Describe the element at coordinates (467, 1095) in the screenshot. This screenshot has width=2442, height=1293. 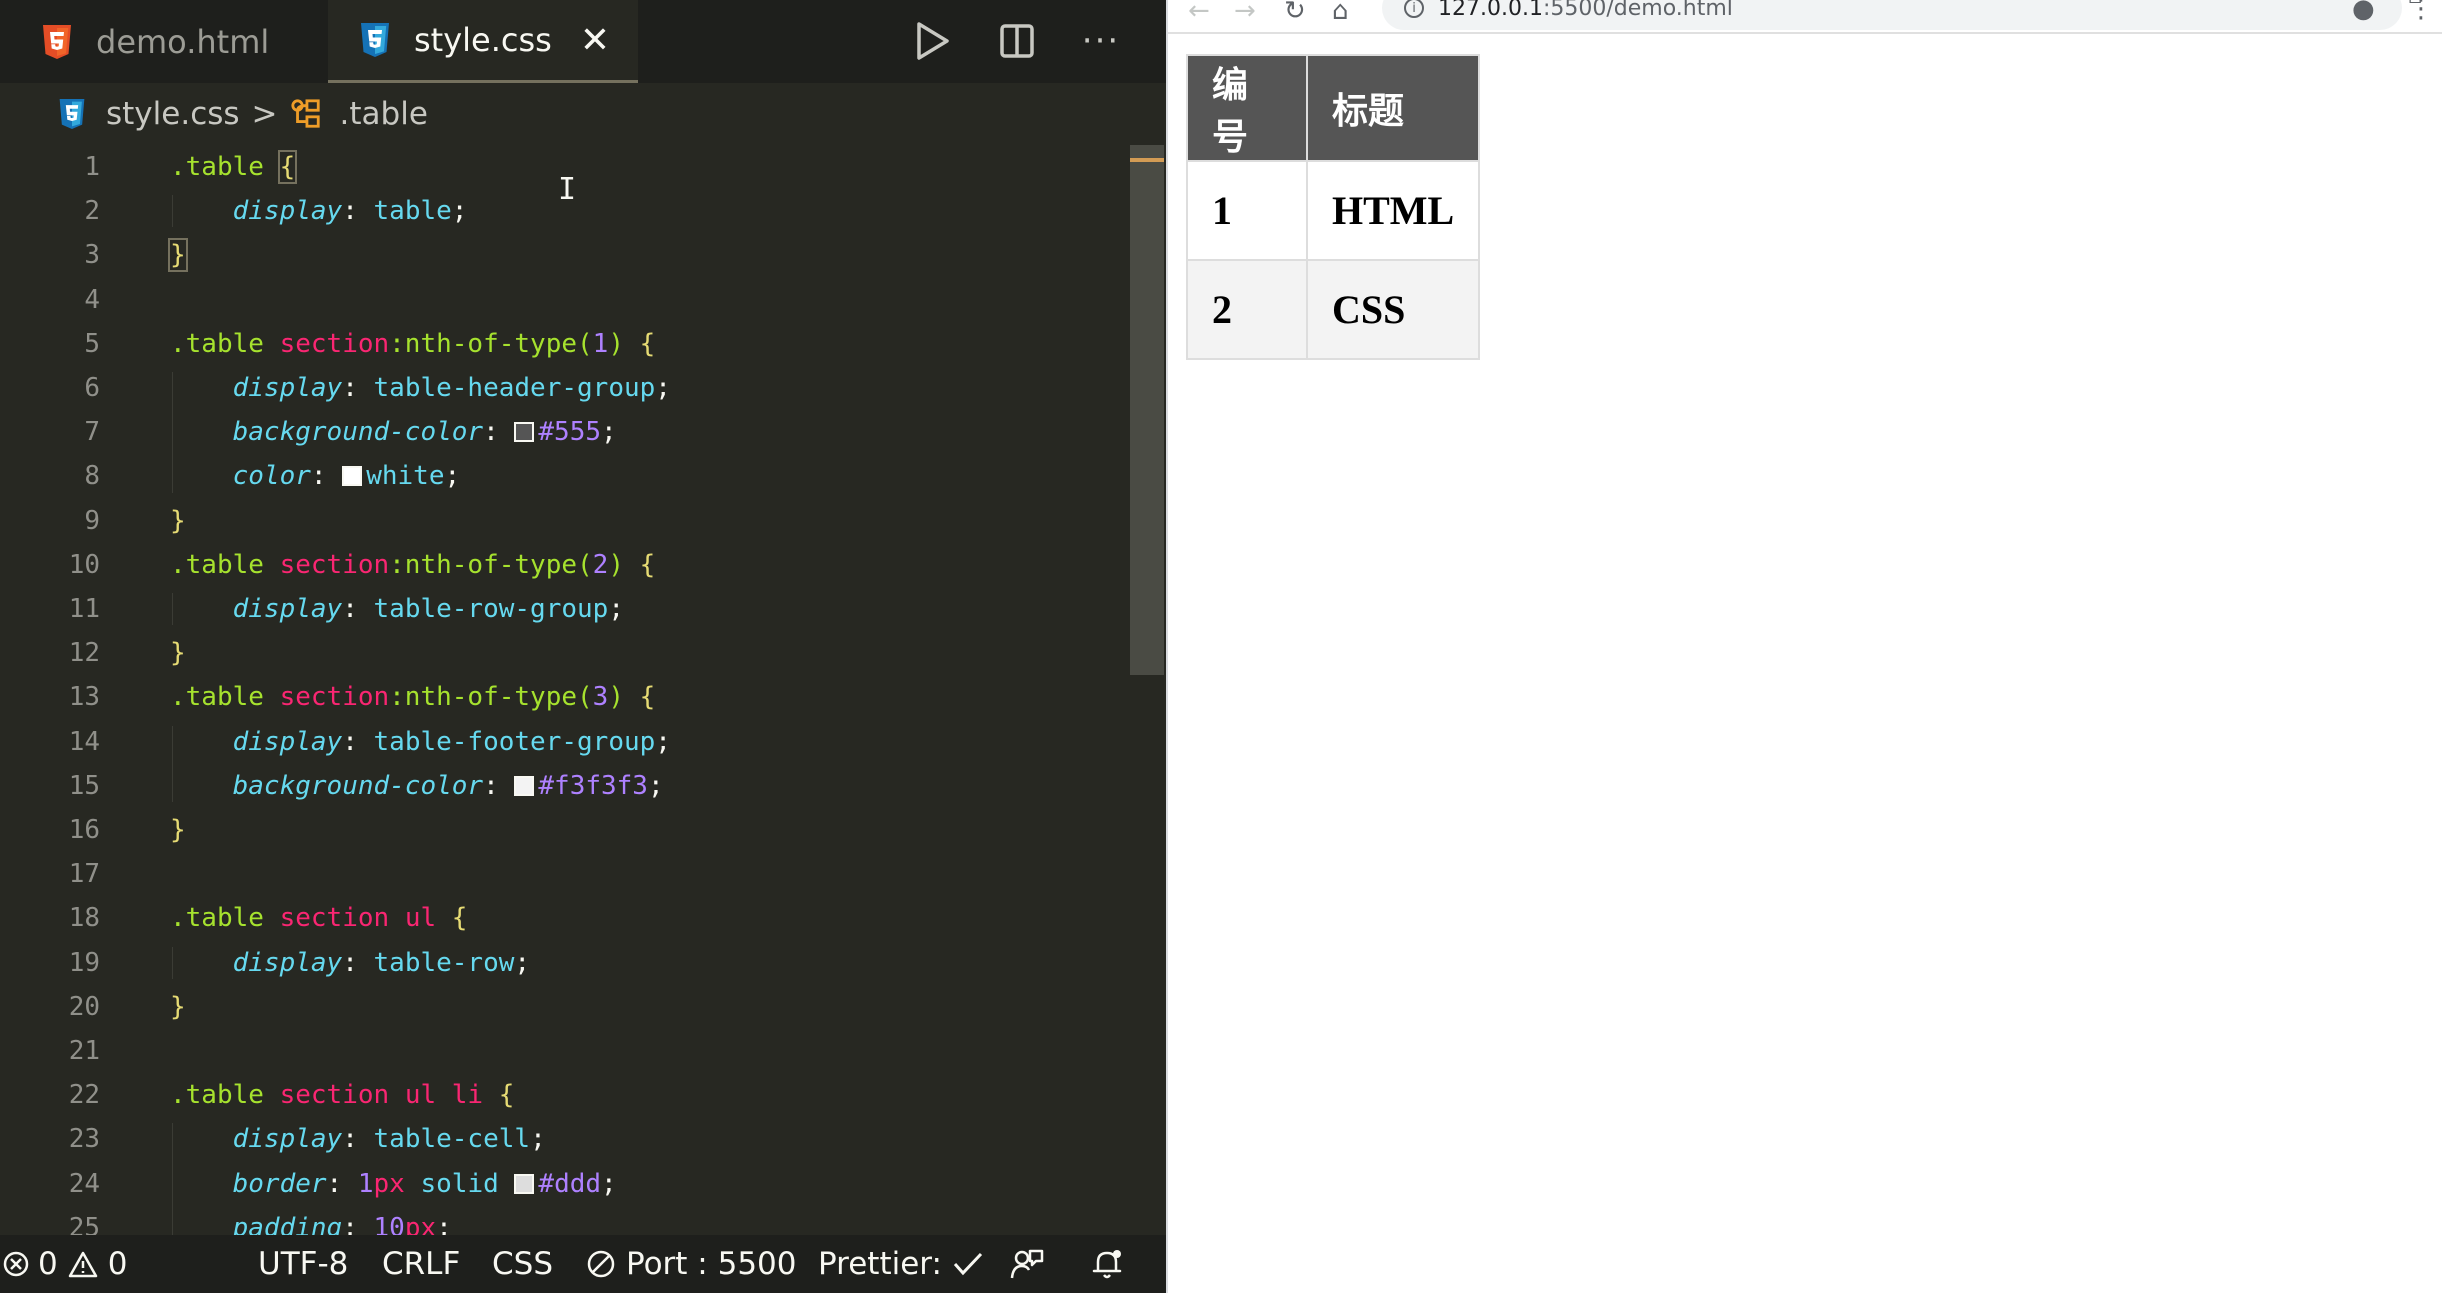
I see `code-token: li` at that location.